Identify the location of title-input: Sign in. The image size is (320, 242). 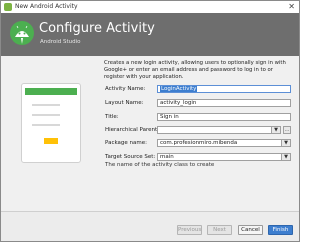
(224, 117).